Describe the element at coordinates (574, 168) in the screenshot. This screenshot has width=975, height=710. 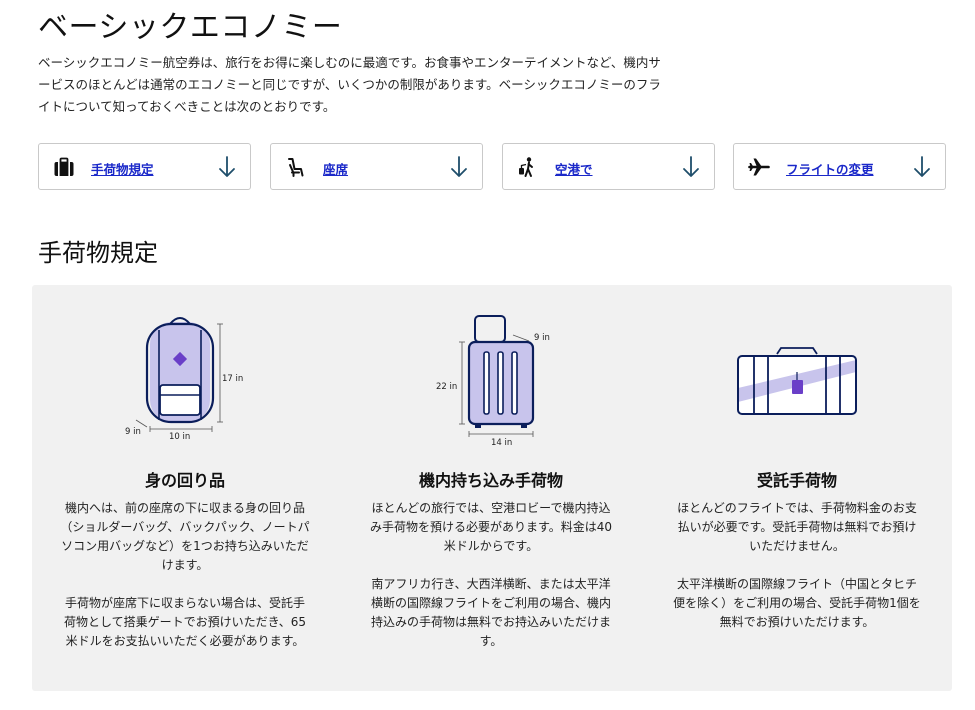
I see `nav-card-label: 空港で` at that location.